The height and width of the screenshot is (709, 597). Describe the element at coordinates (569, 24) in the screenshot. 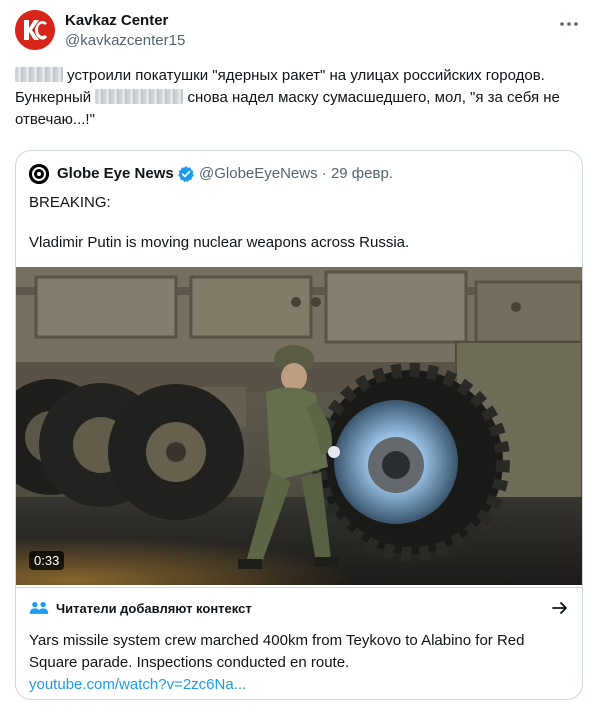

I see `more-options-icon` at that location.